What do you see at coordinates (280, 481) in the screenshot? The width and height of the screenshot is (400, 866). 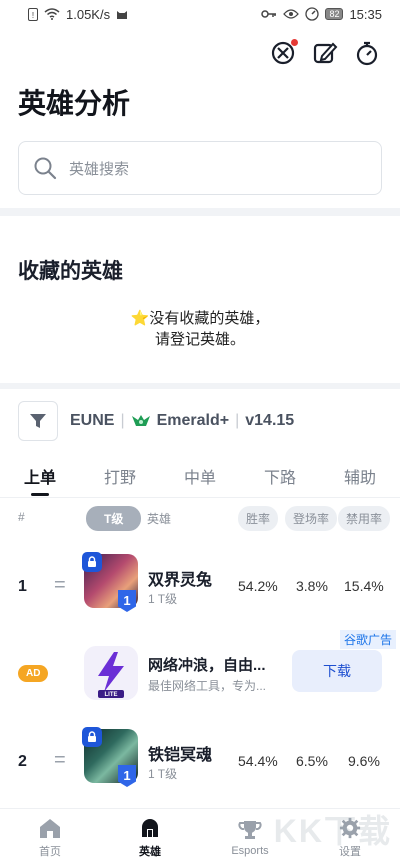 I see `tab-bottom: 下路` at bounding box center [280, 481].